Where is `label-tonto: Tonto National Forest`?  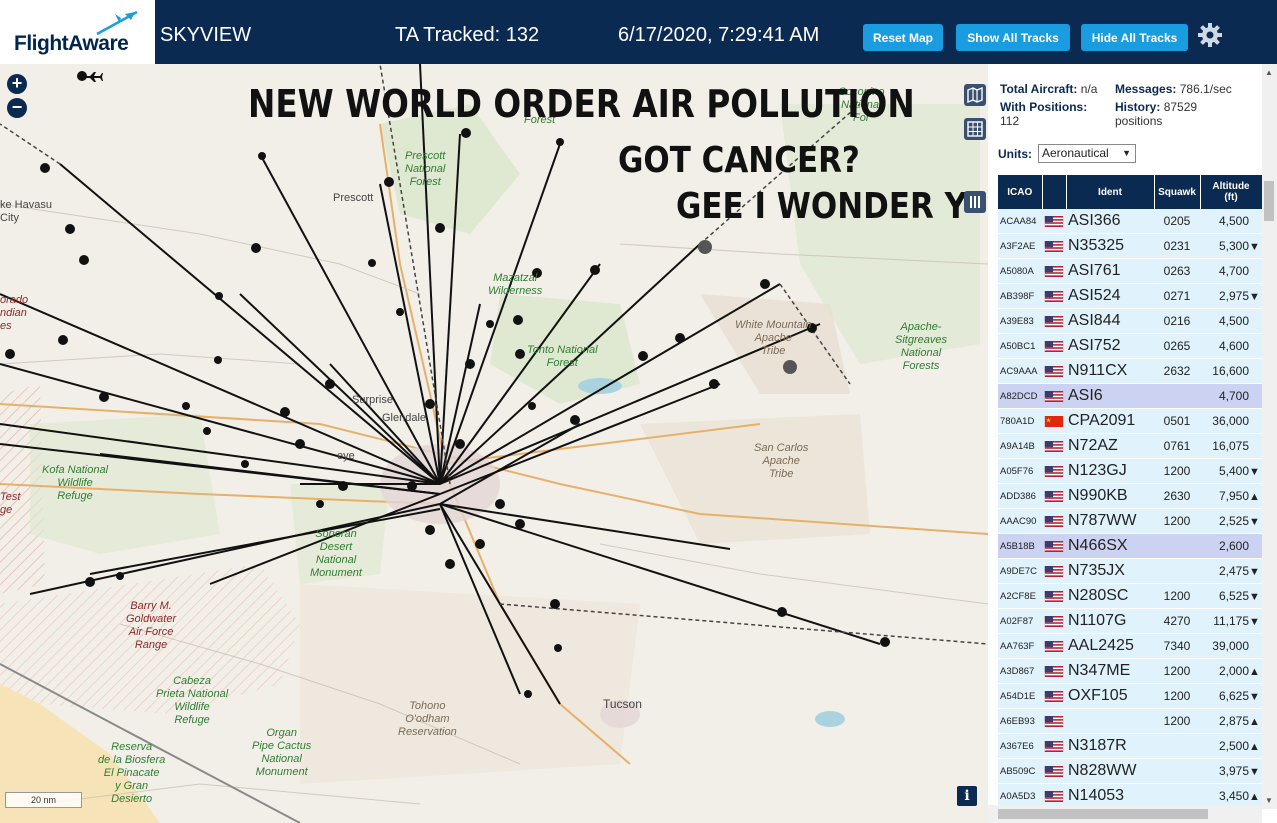
label-tonto: Tonto National Forest is located at coordinates (562, 356).